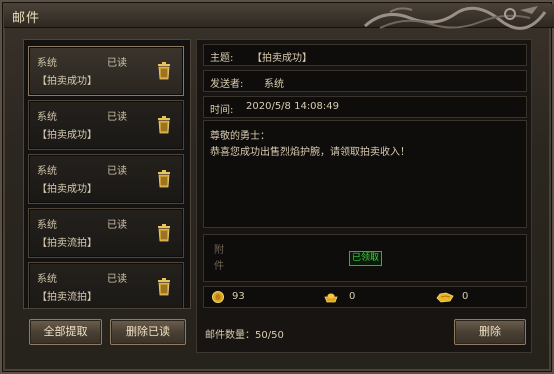 Image resolution: width=554 pixels, height=374 pixels. What do you see at coordinates (365, 81) in the screenshot?
I see `sender-row: 发送者: 系统` at bounding box center [365, 81].